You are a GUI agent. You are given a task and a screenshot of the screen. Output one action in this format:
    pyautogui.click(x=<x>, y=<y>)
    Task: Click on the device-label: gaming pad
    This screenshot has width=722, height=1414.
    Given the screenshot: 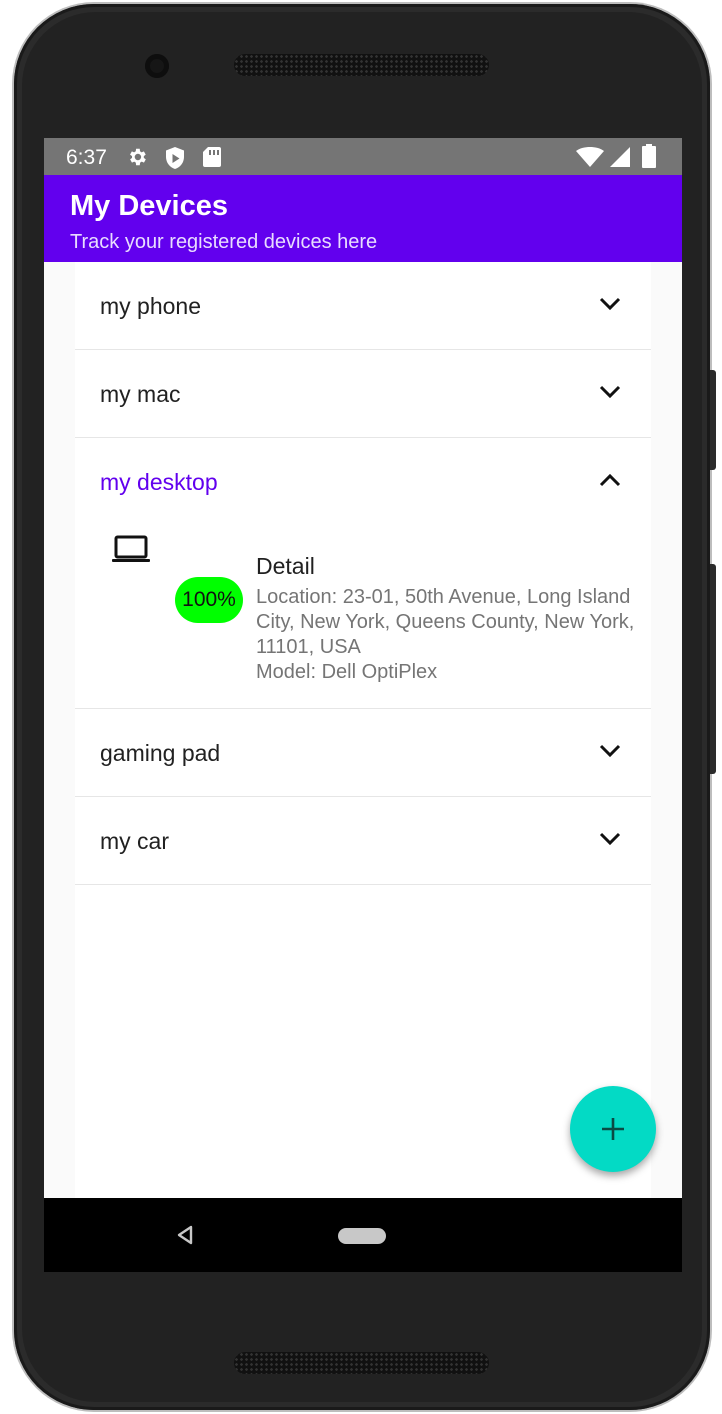 What is the action you would take?
    pyautogui.click(x=160, y=753)
    